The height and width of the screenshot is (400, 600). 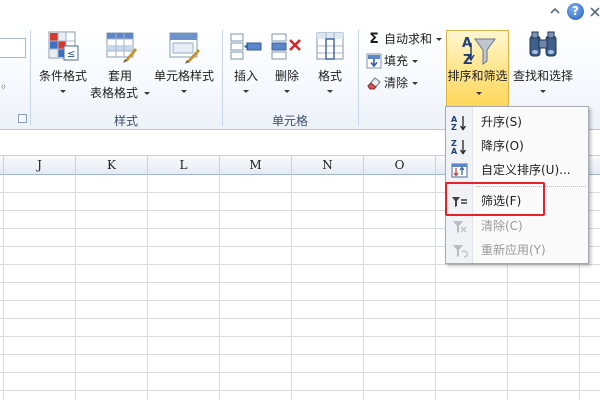 I want to click on column-header-m: M, so click(x=256, y=165).